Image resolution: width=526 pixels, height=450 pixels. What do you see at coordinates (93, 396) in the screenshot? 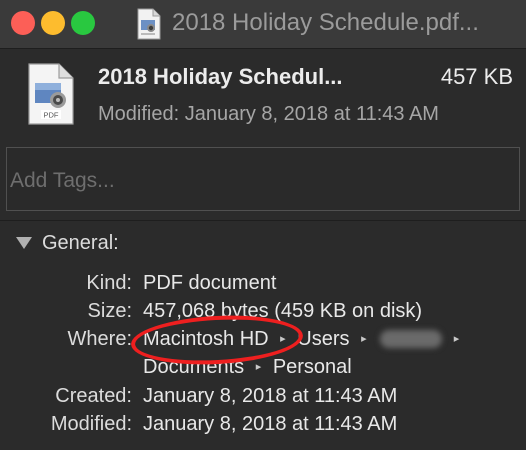
I see `created-label: Created:` at bounding box center [93, 396].